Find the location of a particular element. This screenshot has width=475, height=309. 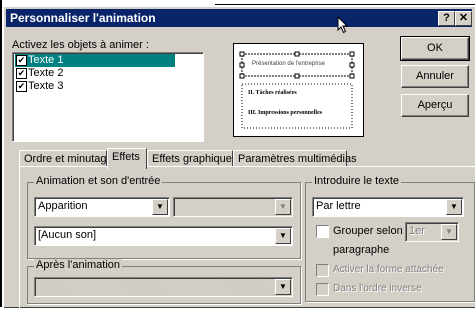

close-button: ✕ is located at coordinates (463, 18).